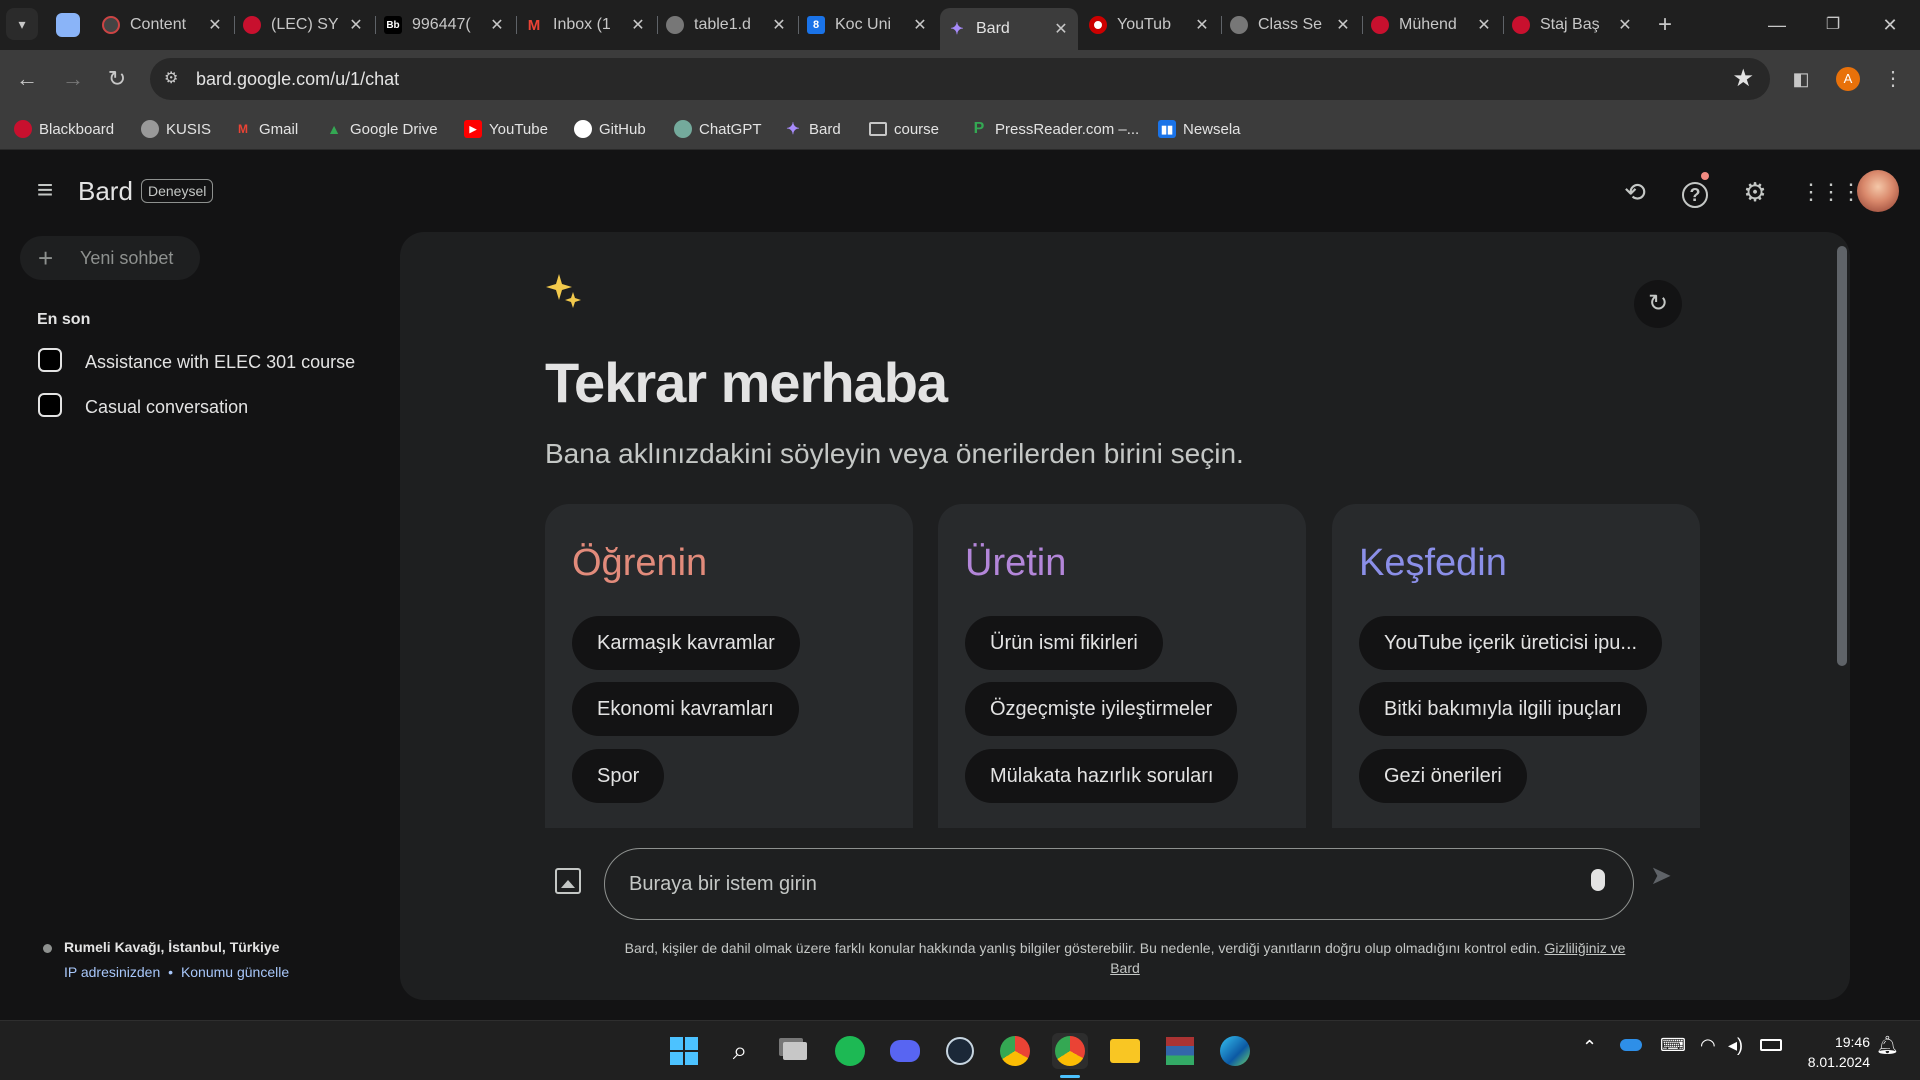 This screenshot has width=1920, height=1080. What do you see at coordinates (1125, 968) in the screenshot?
I see `privacy-link-2: Bard` at bounding box center [1125, 968].